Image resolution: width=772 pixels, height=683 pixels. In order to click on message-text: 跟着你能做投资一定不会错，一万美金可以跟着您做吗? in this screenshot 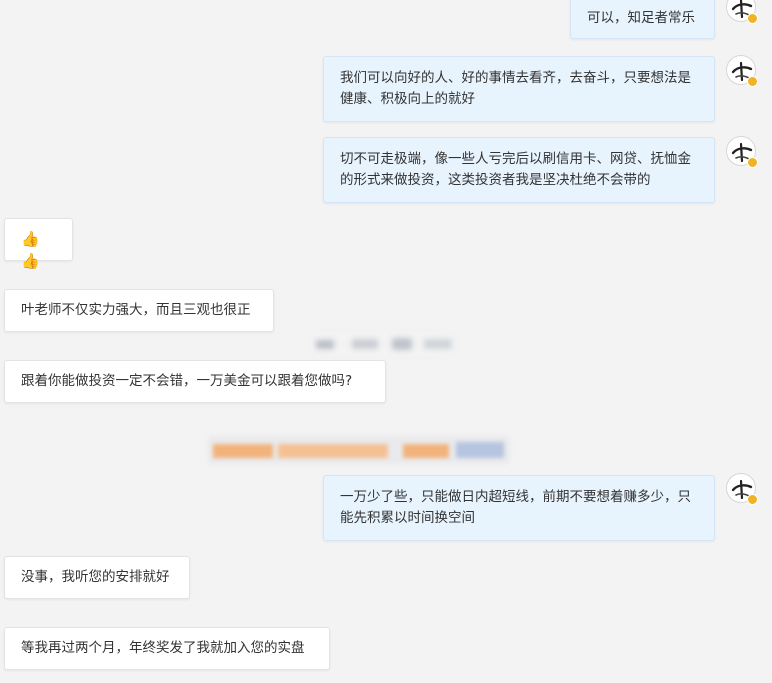, I will do `click(187, 381)`.